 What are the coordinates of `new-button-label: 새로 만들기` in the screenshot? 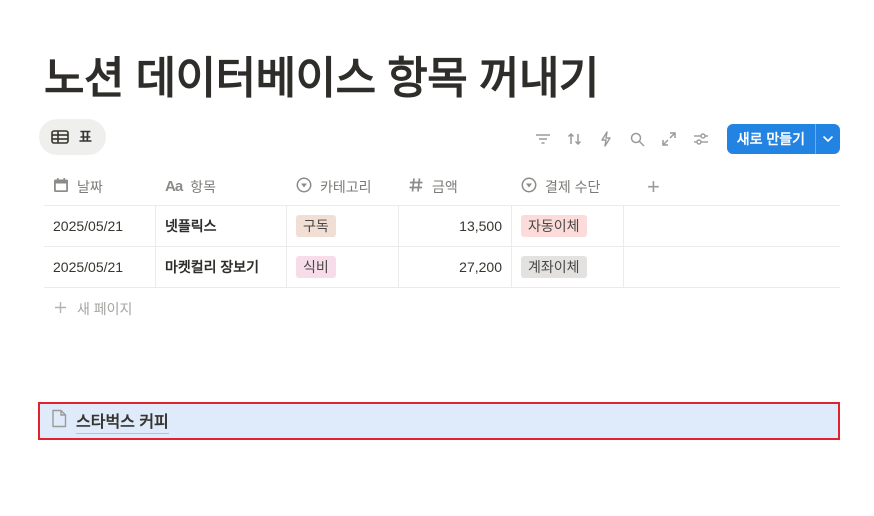 It's located at (771, 139).